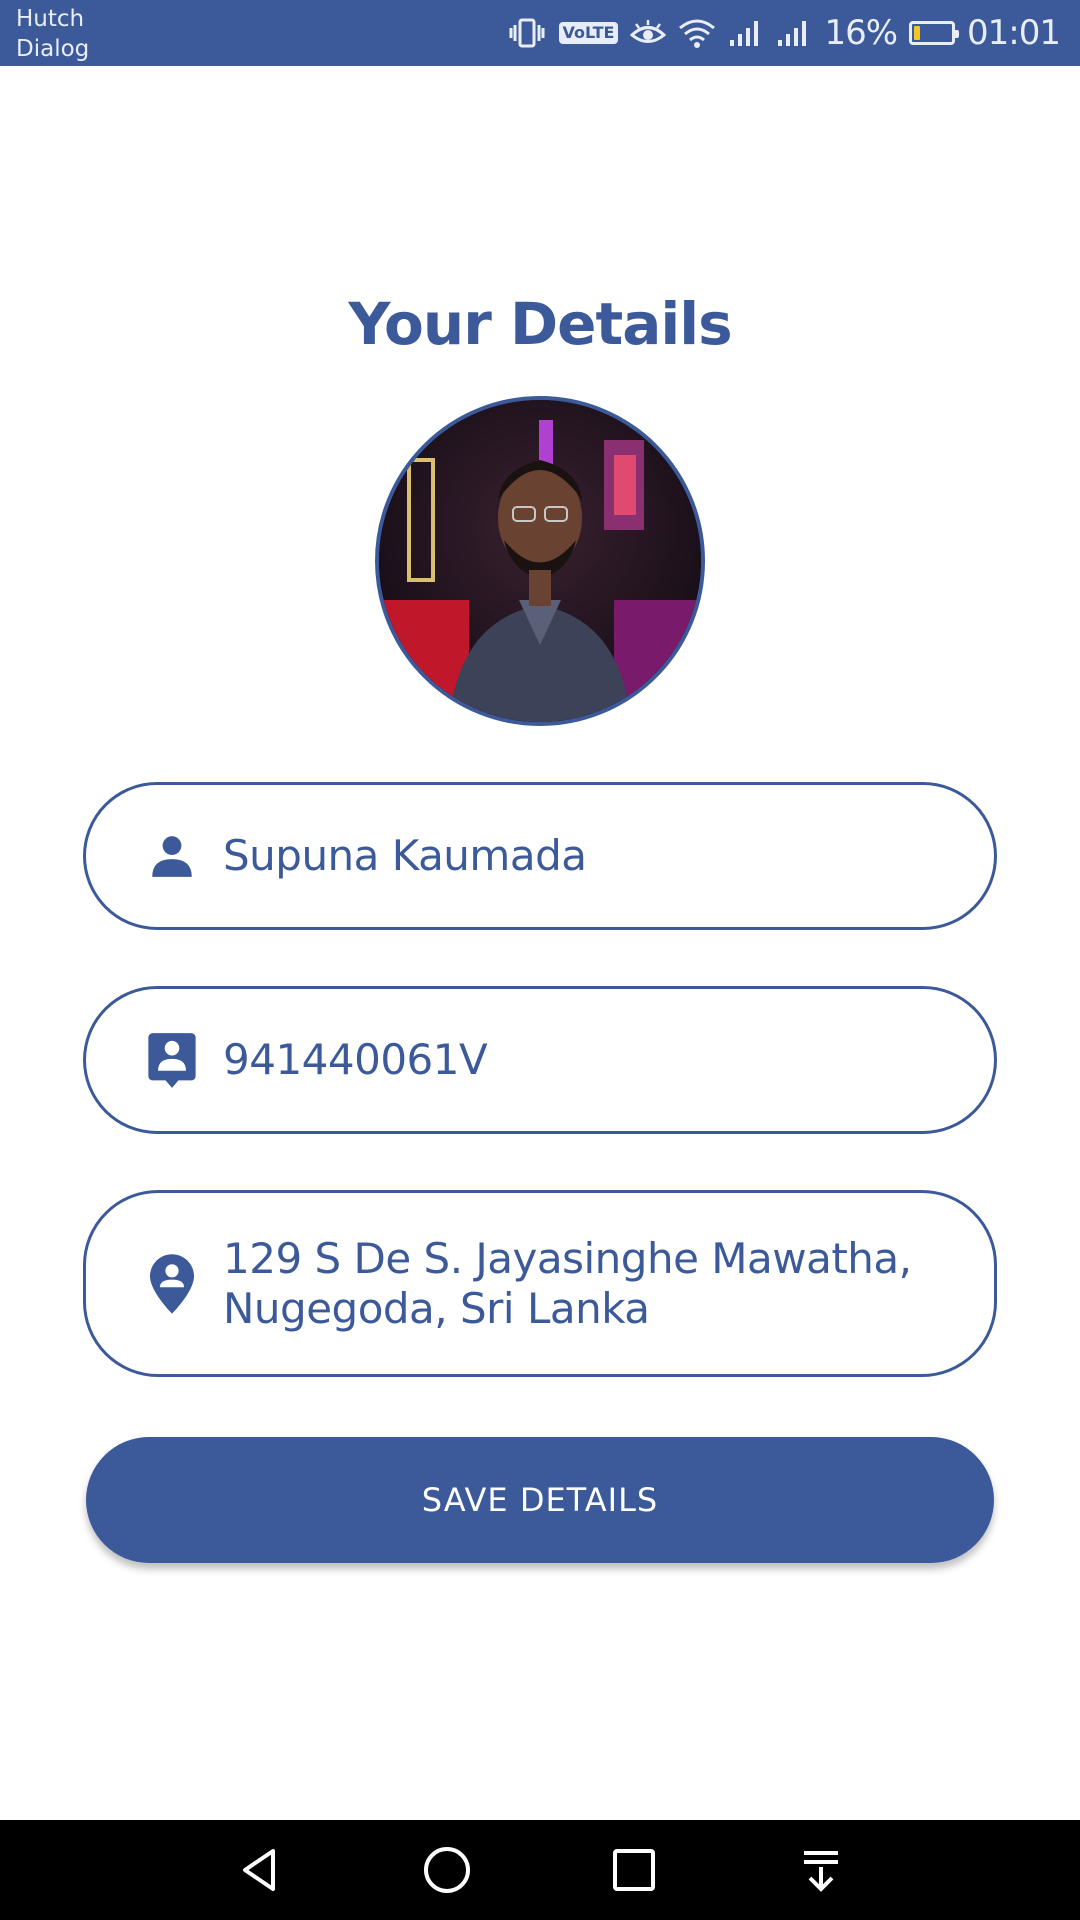 Image resolution: width=1080 pixels, height=1920 pixels. Describe the element at coordinates (447, 1870) in the screenshot. I see `home-icon` at that location.